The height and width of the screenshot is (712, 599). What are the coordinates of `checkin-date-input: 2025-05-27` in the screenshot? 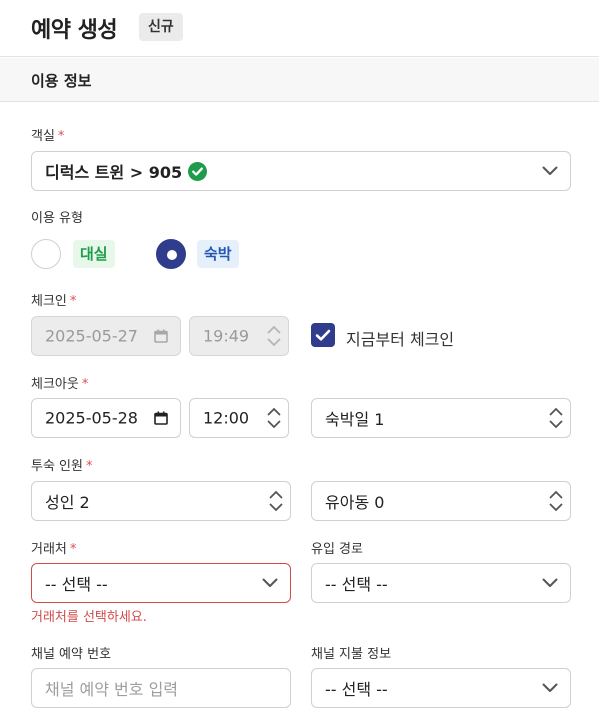 It's located at (106, 336).